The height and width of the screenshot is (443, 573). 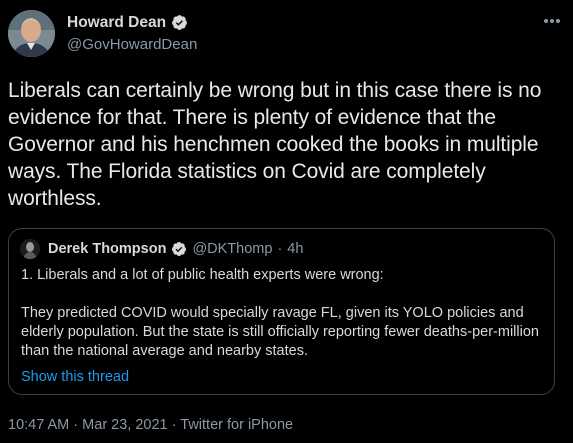 I want to click on name-row: Howard Dean, so click(x=132, y=22).